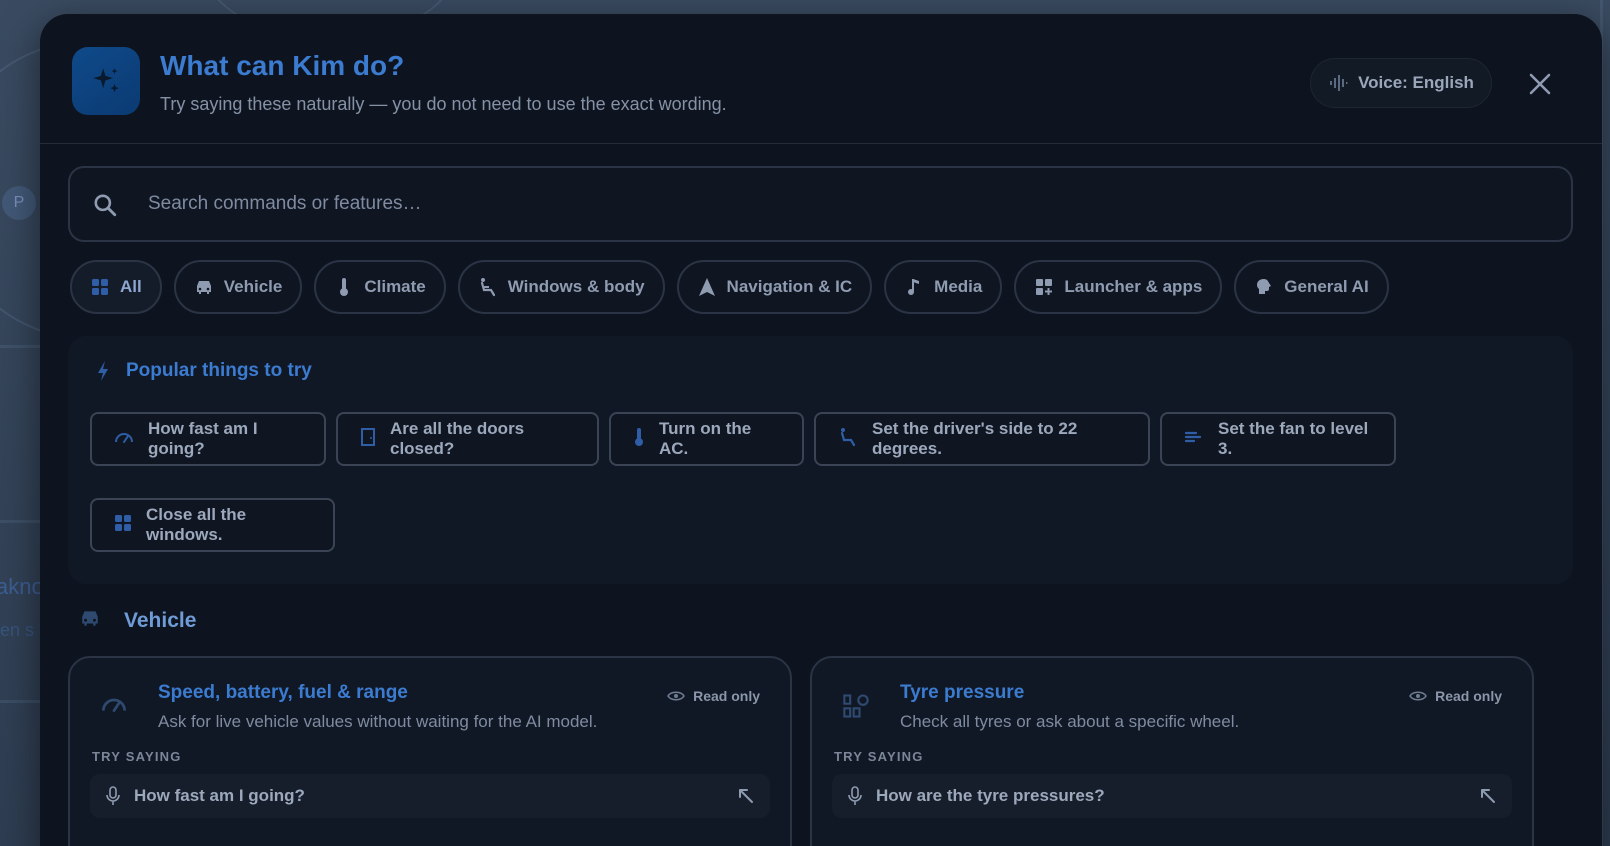 The height and width of the screenshot is (846, 1610). What do you see at coordinates (975, 438) in the screenshot?
I see `suggestion-label: Set the driver's side to 22 degrees.` at bounding box center [975, 438].